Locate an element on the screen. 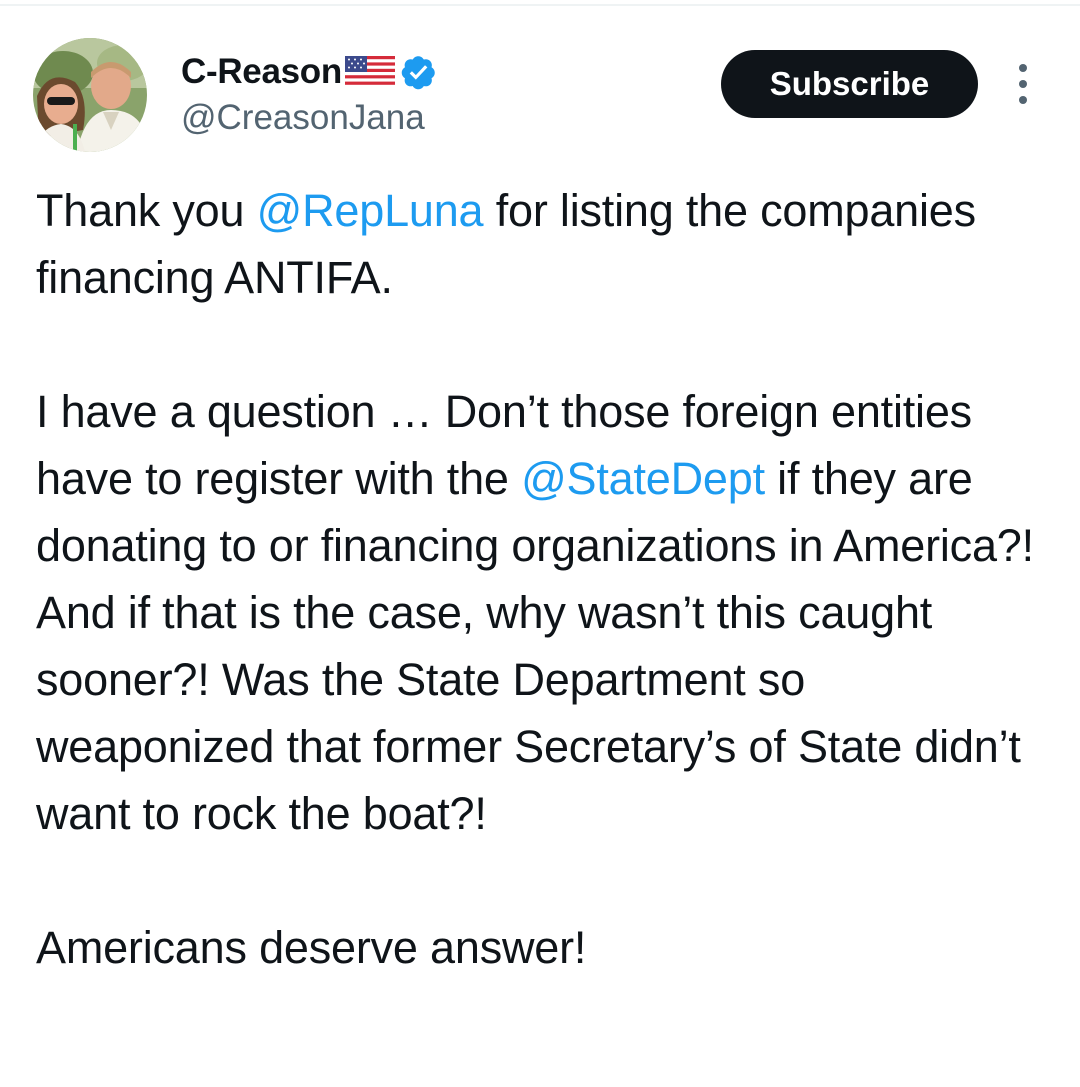 The image size is (1080, 1087). profile-photo is located at coordinates (90, 95).